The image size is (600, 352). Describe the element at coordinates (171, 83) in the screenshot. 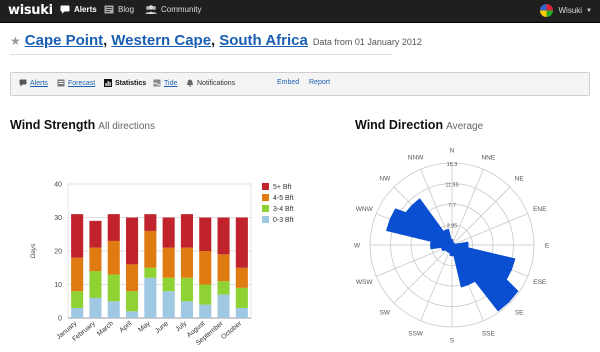

I see `tab-tide-label: Tide` at that location.